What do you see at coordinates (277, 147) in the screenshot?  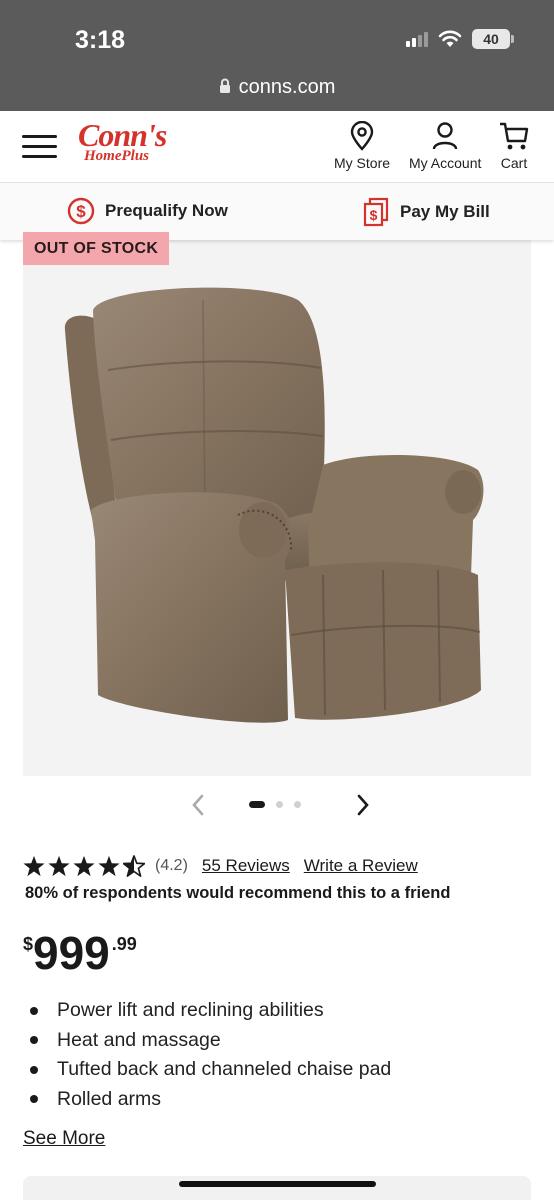 I see `site-header: Conn's HomePlus My Store My Account Cart` at bounding box center [277, 147].